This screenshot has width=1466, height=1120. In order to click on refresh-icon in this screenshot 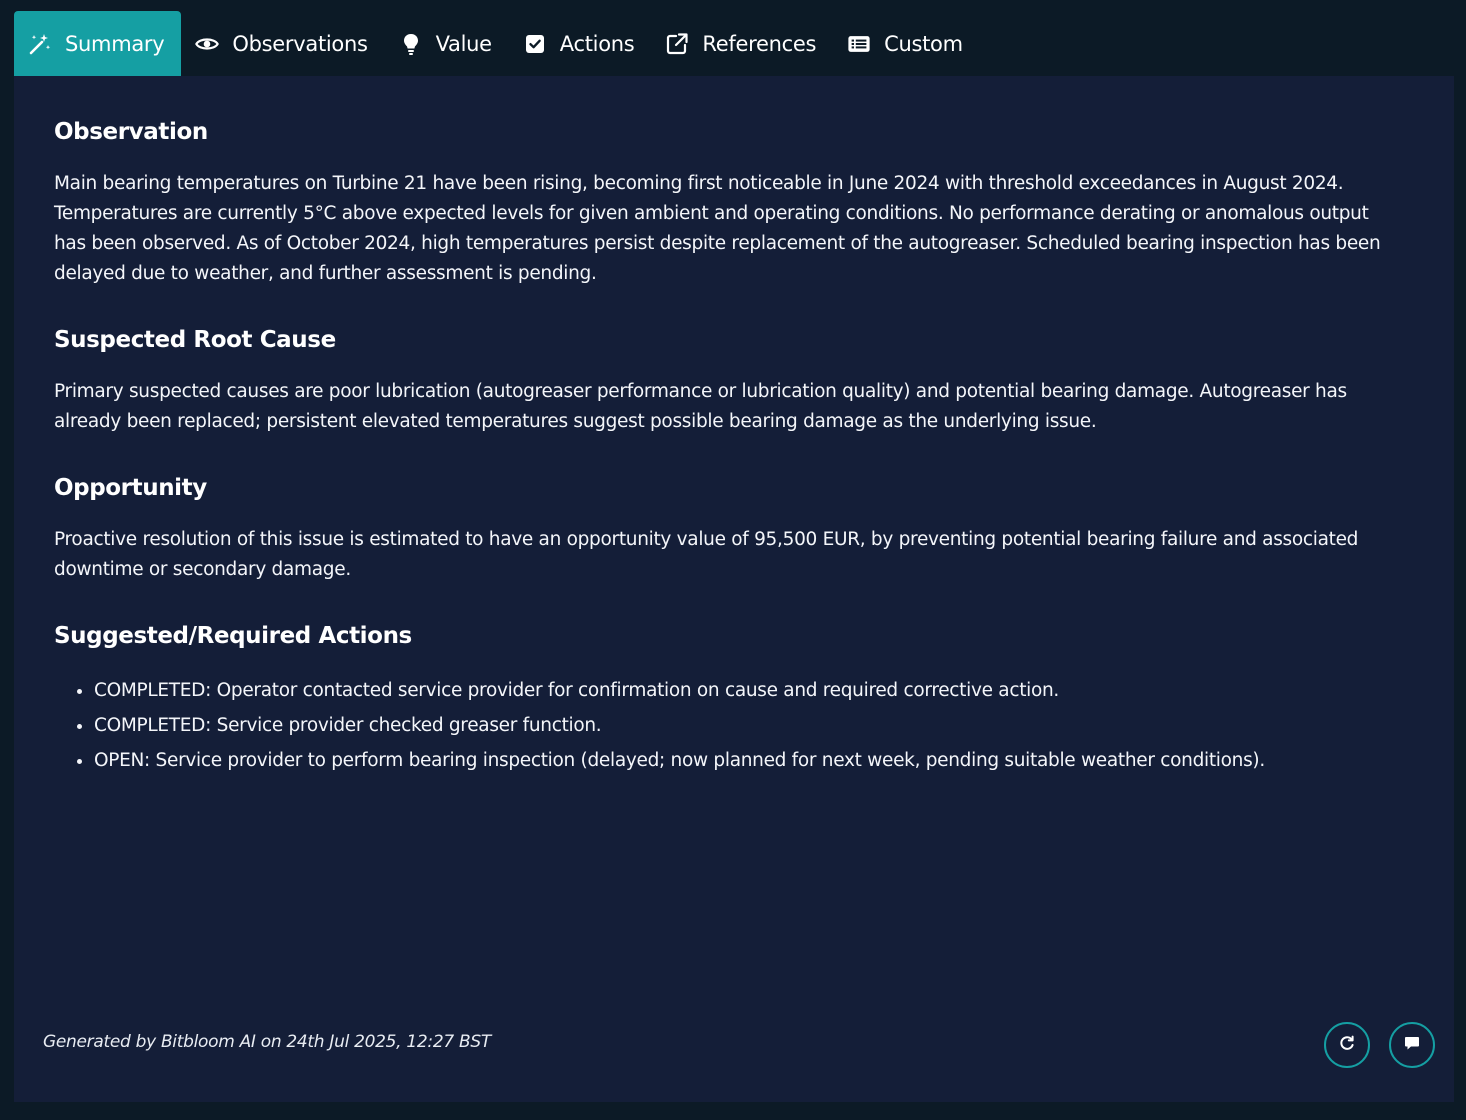, I will do `click(1347, 1045)`.